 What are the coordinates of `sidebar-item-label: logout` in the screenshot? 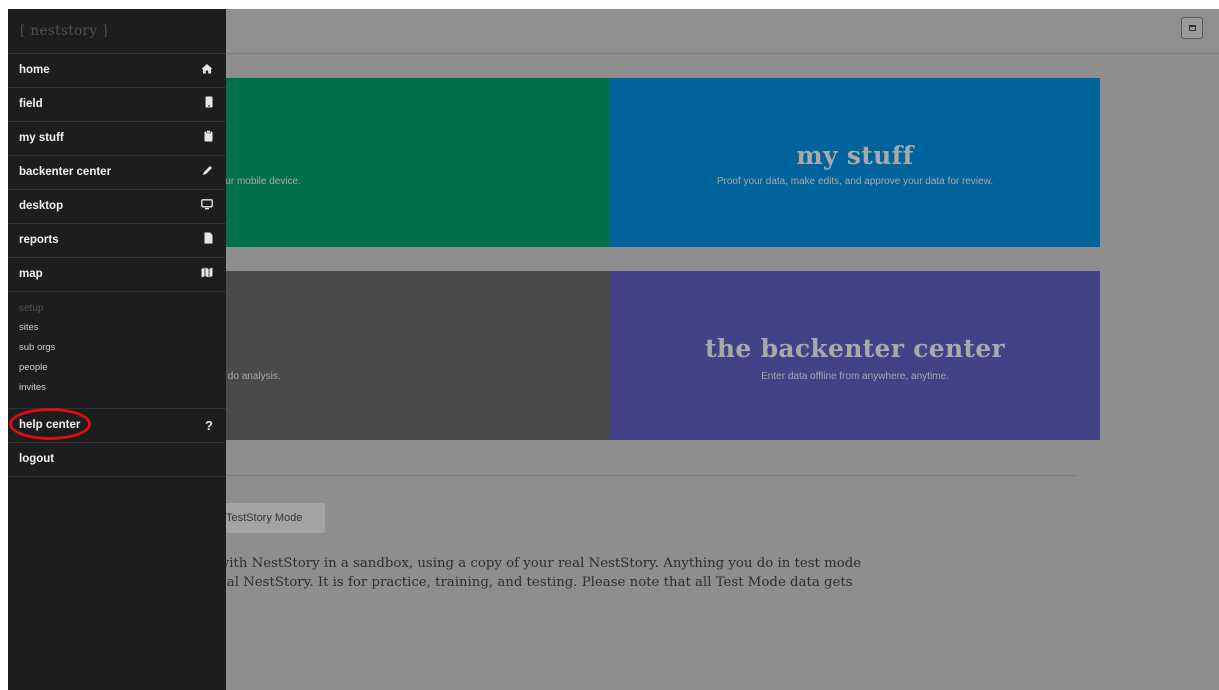 It's located at (37, 459).